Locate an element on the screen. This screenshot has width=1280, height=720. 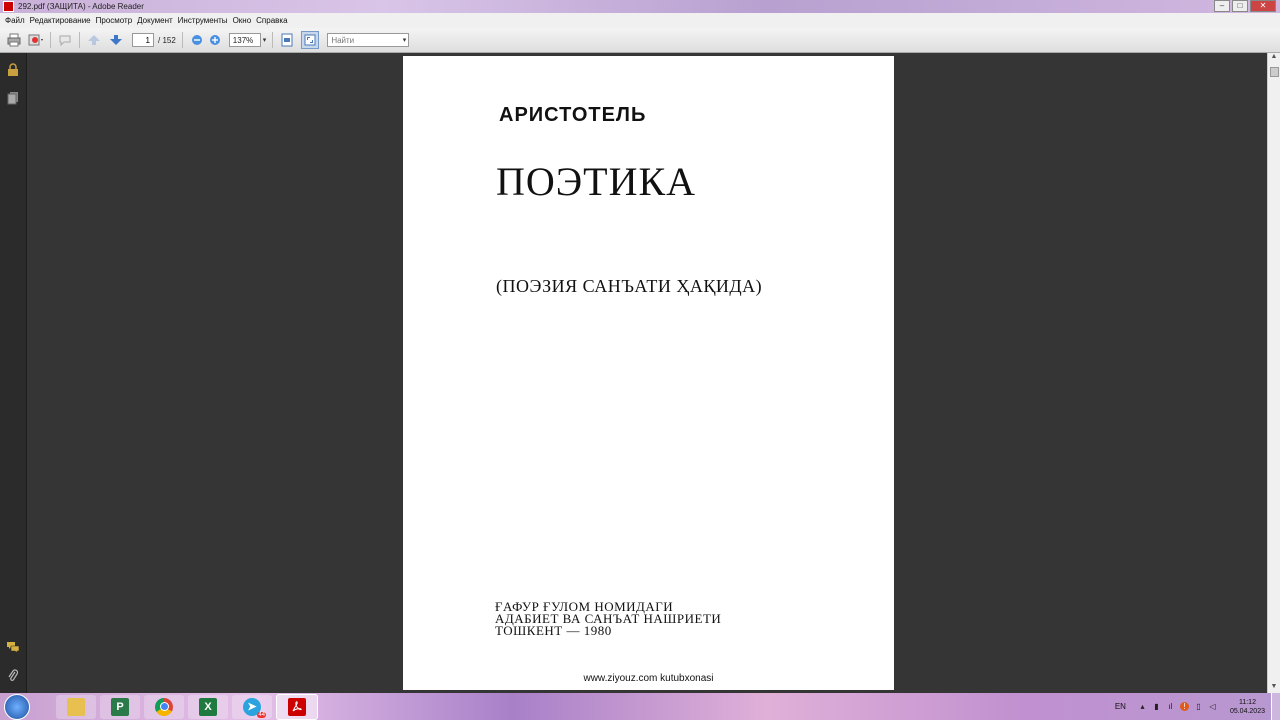
zoom-level-input: 137% is located at coordinates (244, 40).